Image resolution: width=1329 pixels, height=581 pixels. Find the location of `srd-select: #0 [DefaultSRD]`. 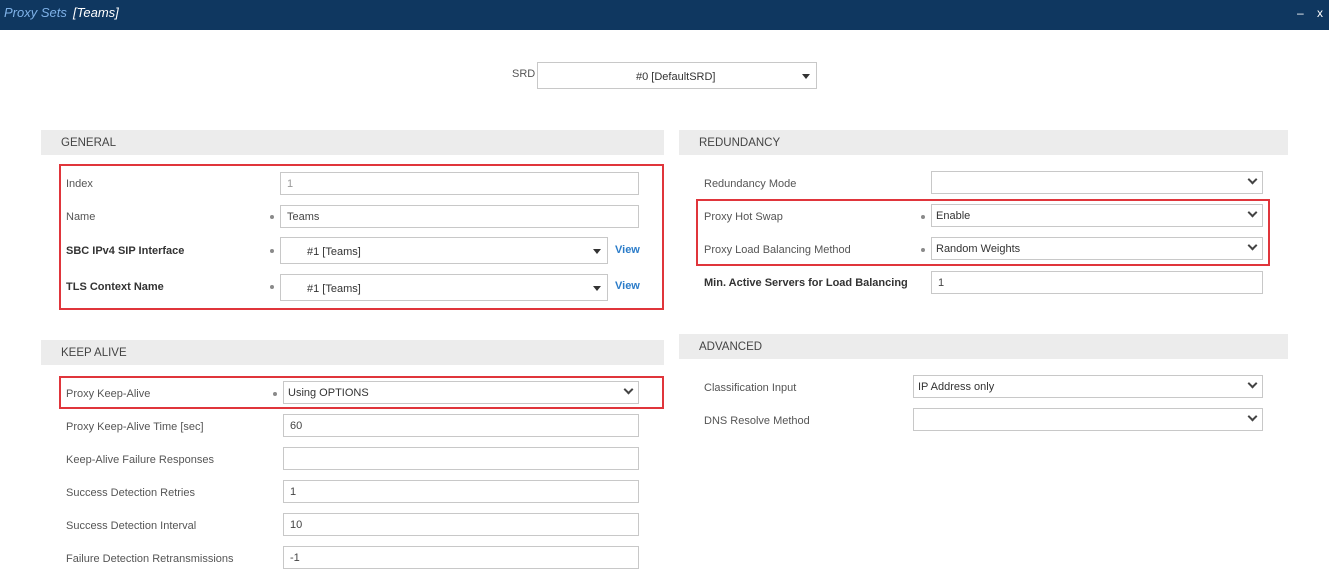

srd-select: #0 [DefaultSRD] is located at coordinates (677, 75).